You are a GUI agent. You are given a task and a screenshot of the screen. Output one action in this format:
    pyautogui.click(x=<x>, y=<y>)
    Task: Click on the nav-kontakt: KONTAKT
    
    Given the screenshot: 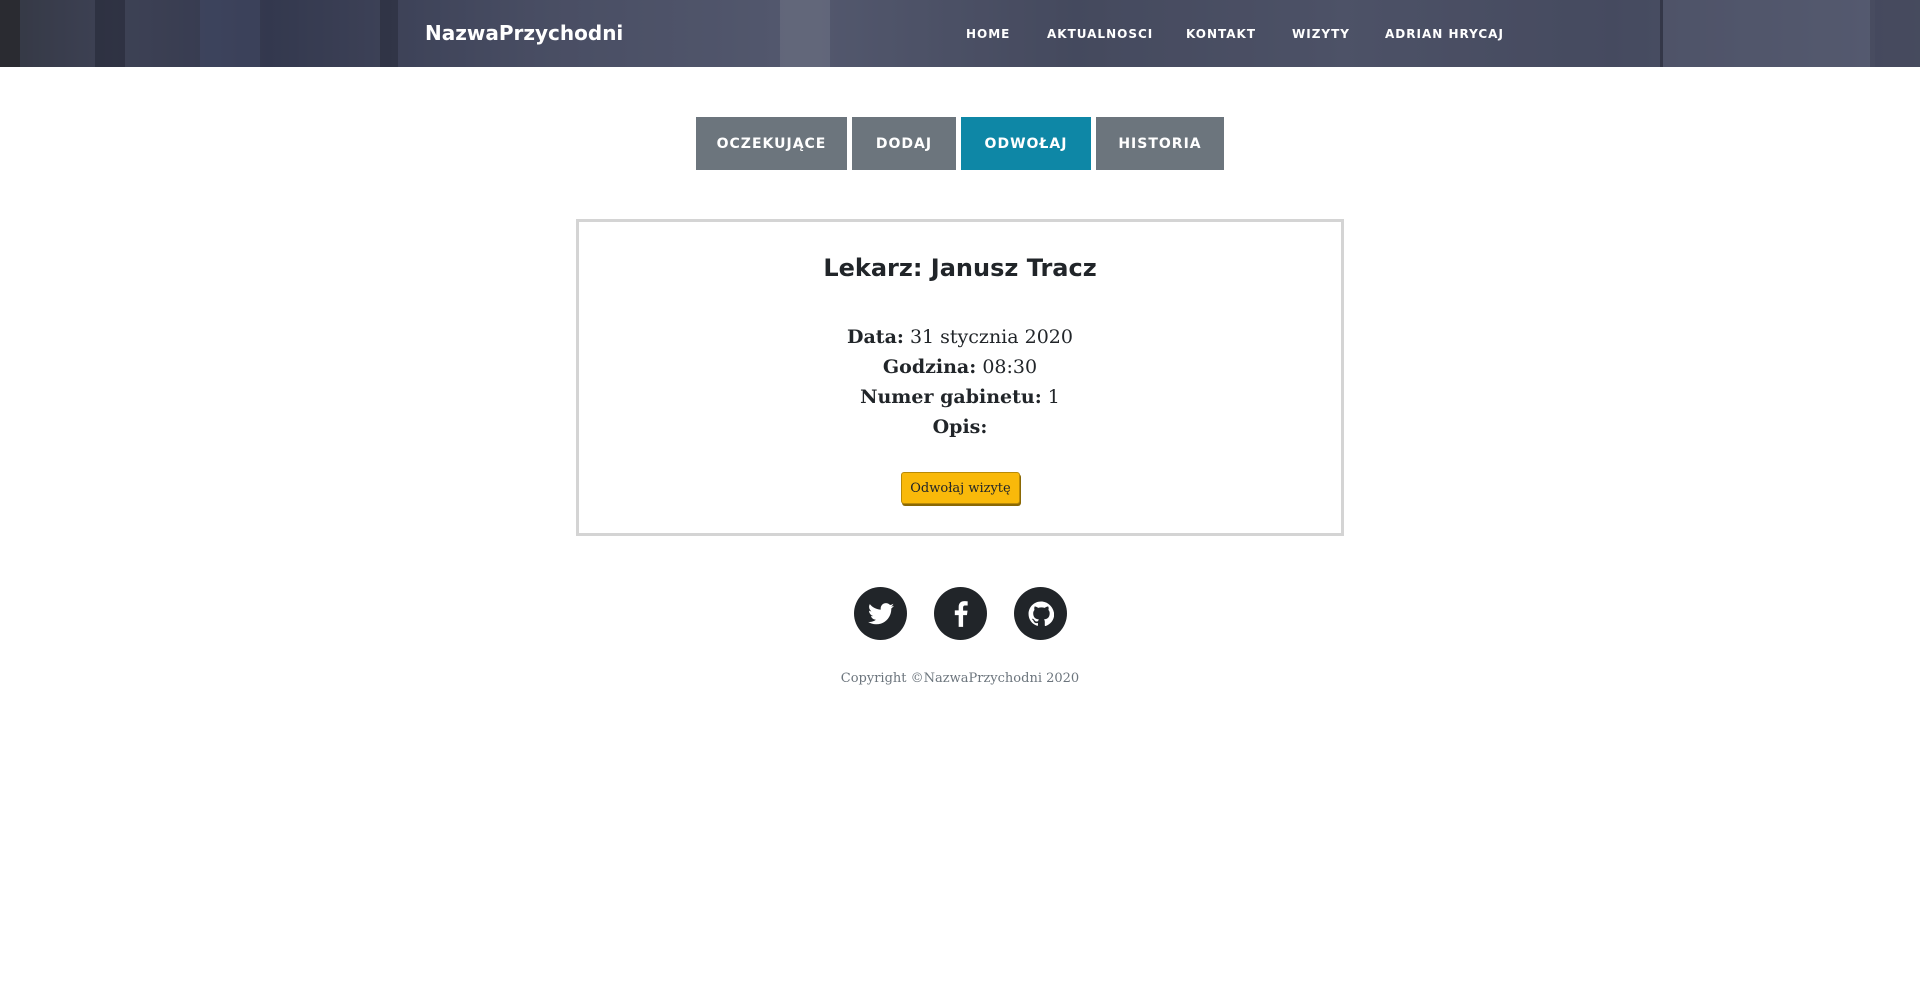 What is the action you would take?
    pyautogui.click(x=1221, y=34)
    